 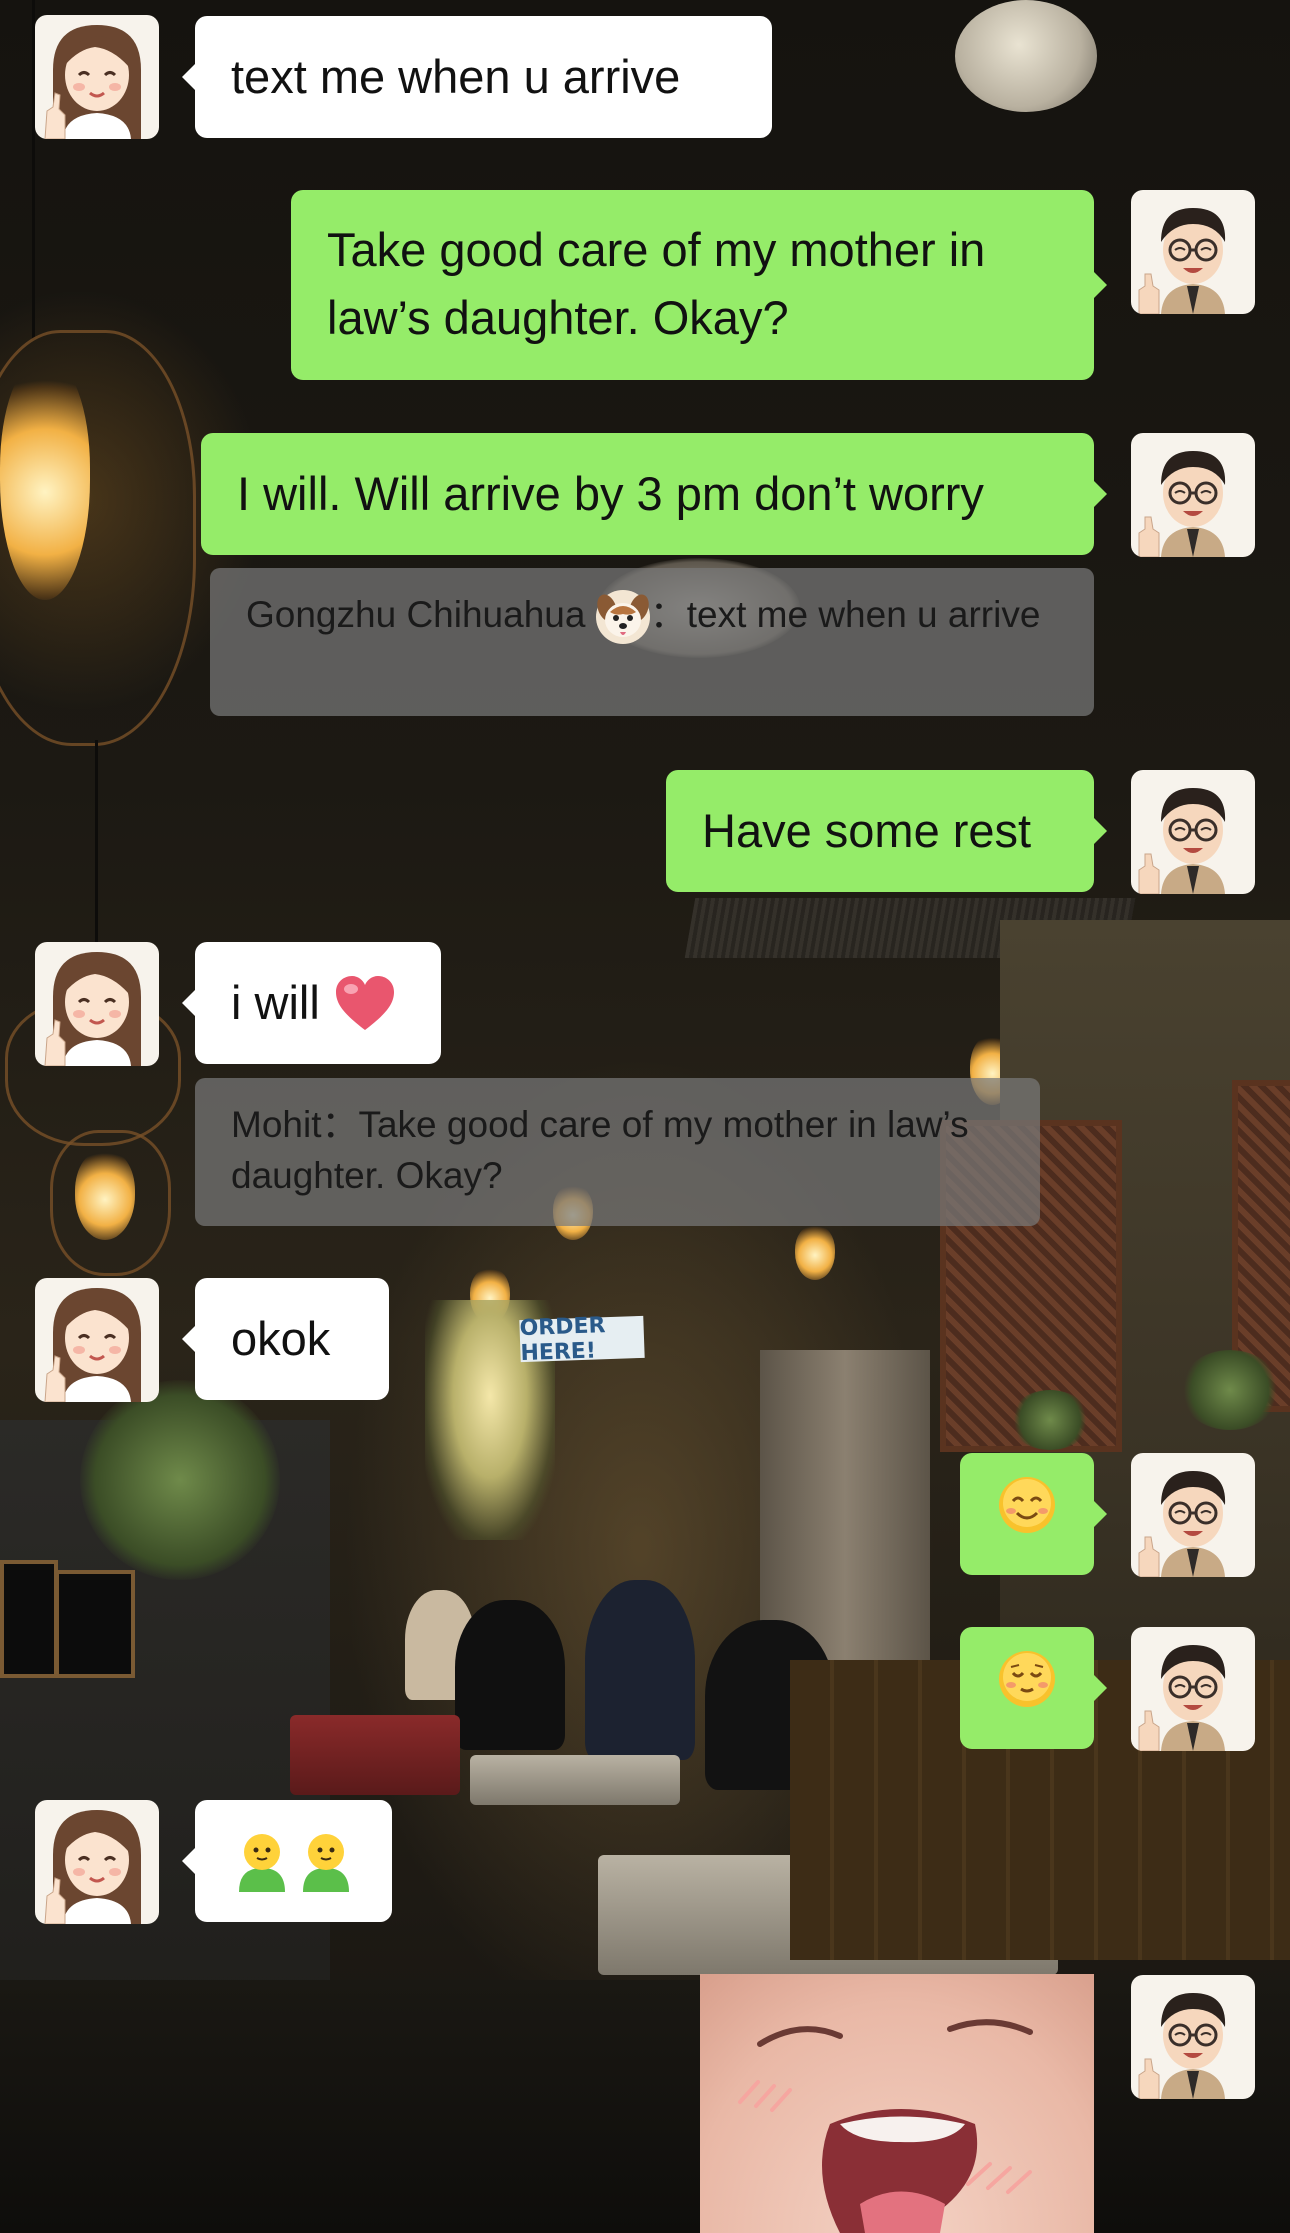 I want to click on message-bubble-incoming: i will, so click(x=311, y=1003).